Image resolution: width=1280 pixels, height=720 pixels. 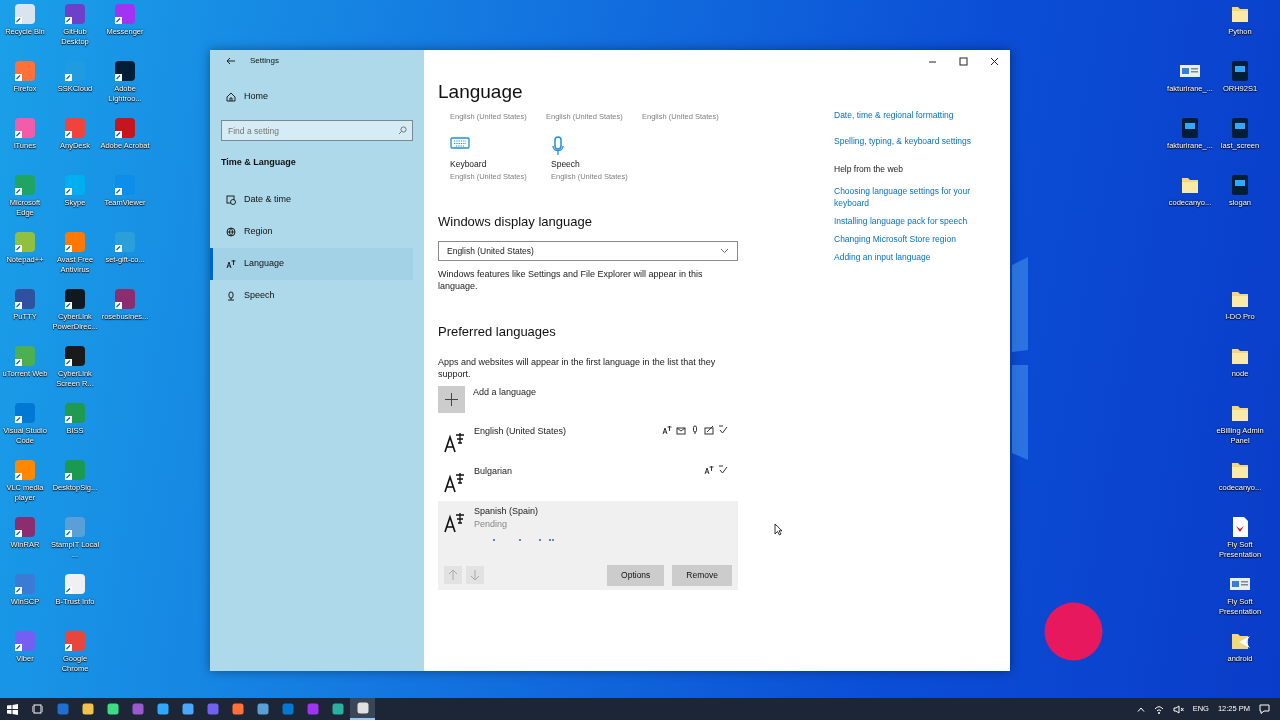 I want to click on section-heading: Time & Language, so click(x=259, y=162).